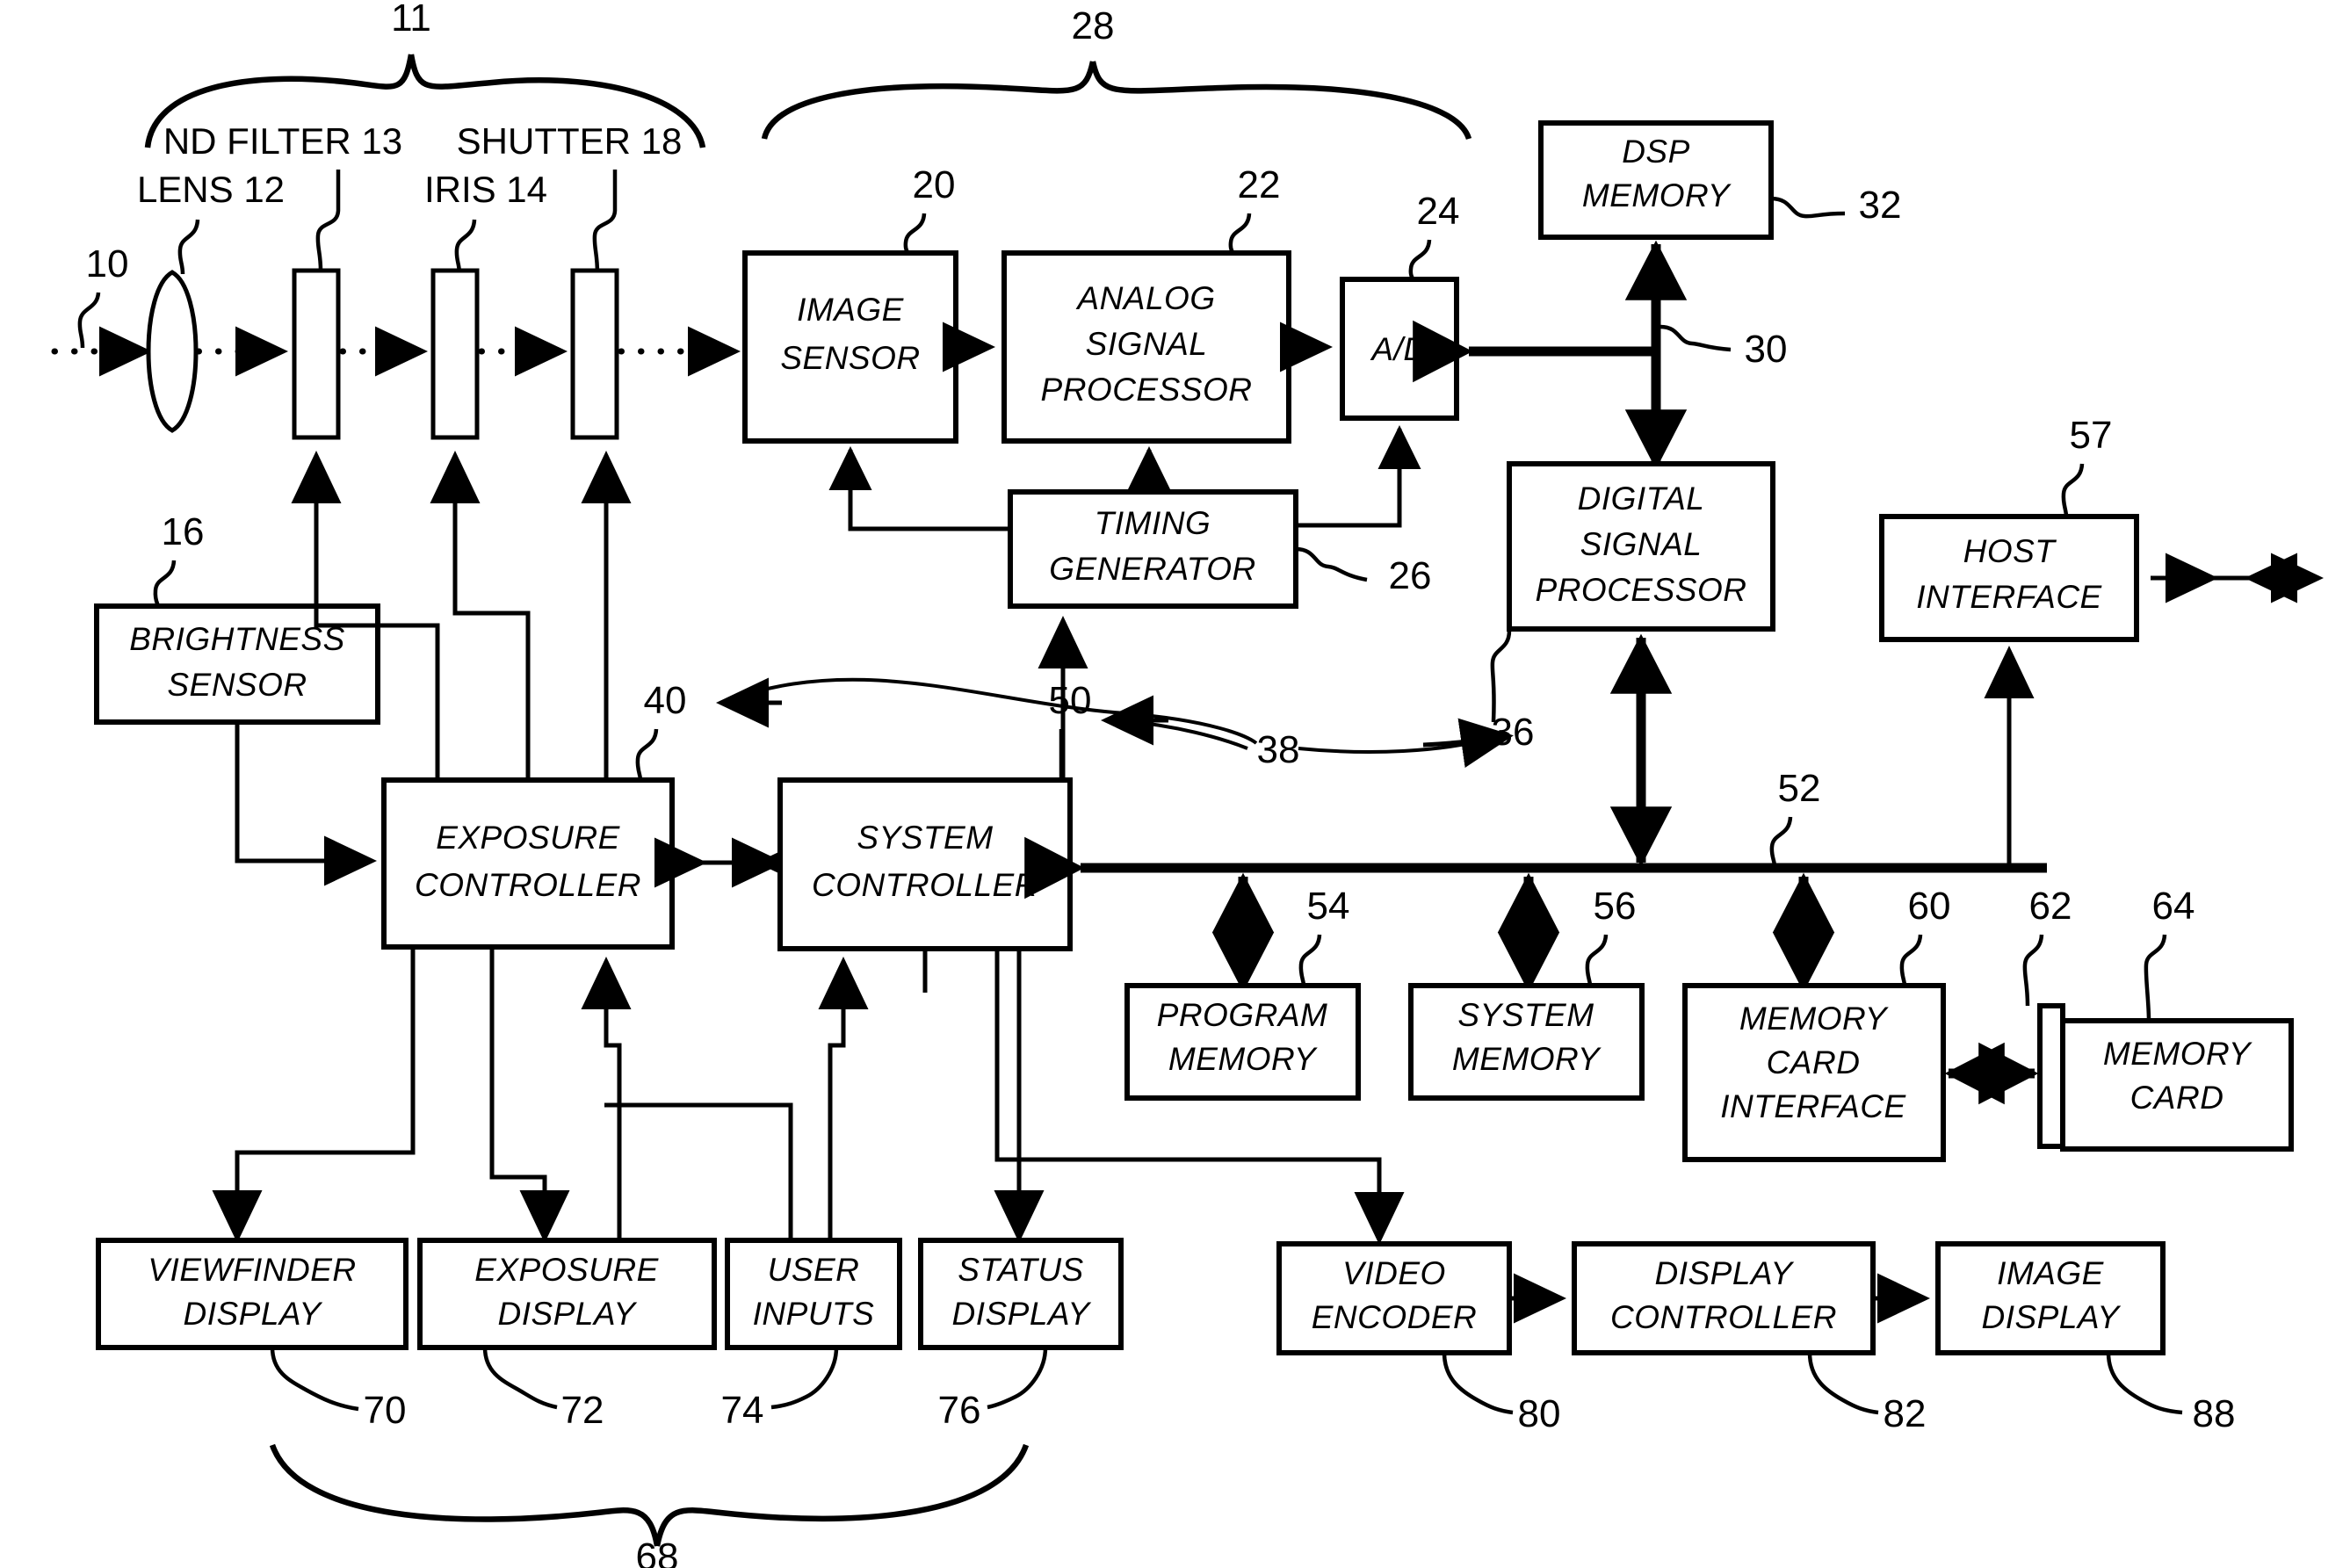 This screenshot has width=2350, height=1568. Describe the element at coordinates (1438, 212) in the screenshot. I see `ref-24: 24` at that location.